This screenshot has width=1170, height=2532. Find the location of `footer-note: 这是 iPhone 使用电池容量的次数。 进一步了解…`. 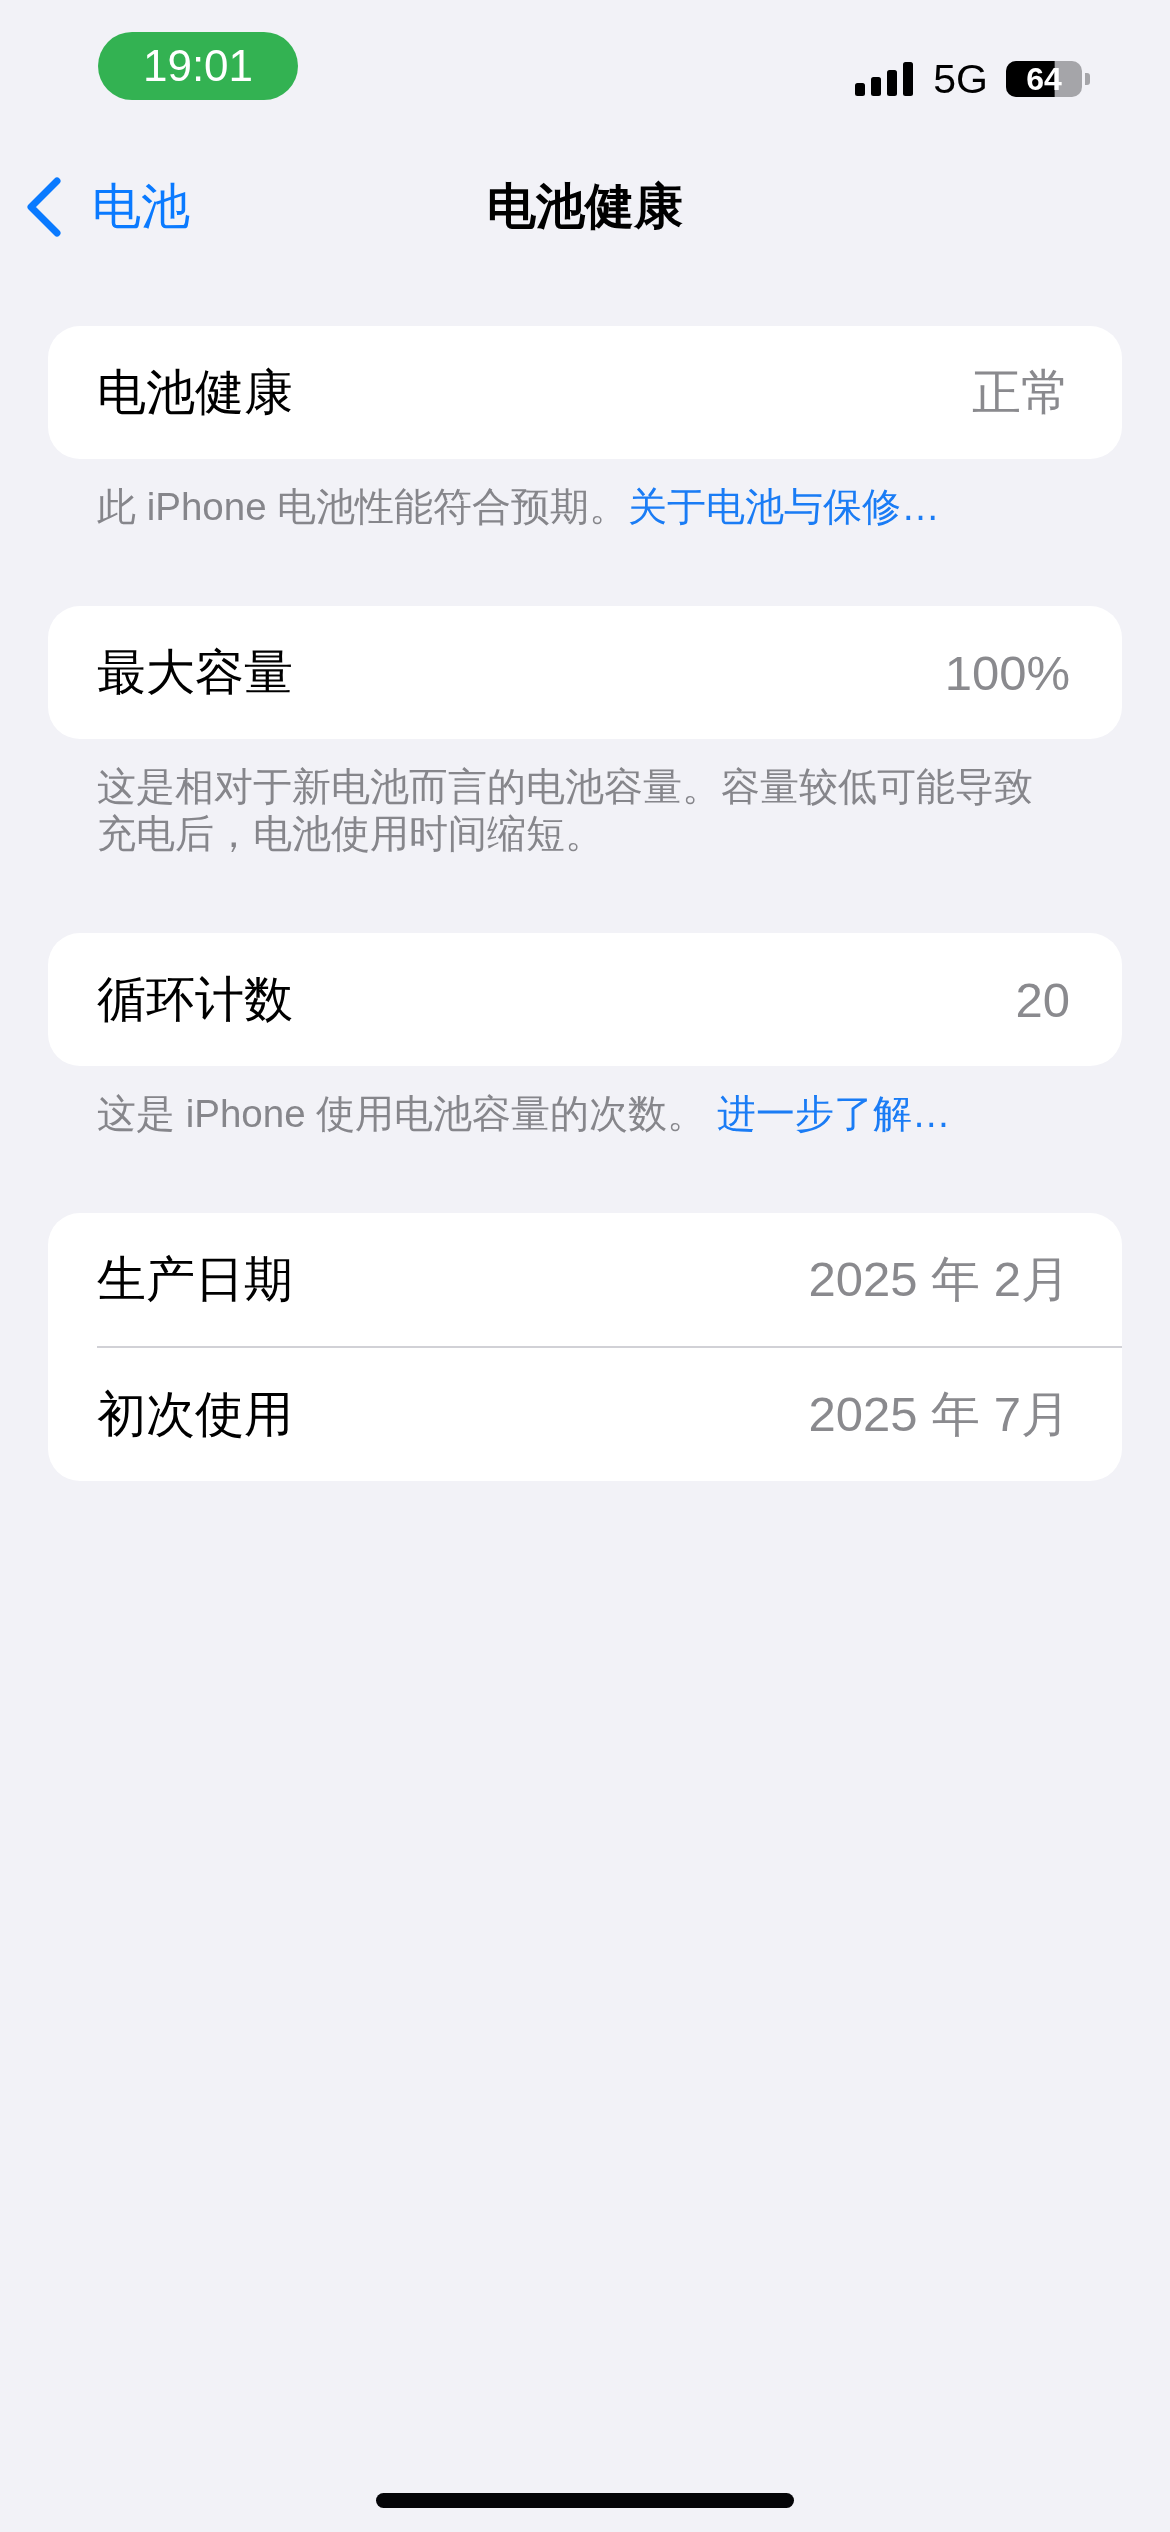

footer-note: 这是 iPhone 使用电池容量的次数。 进一步了解… is located at coordinates (524, 1114).